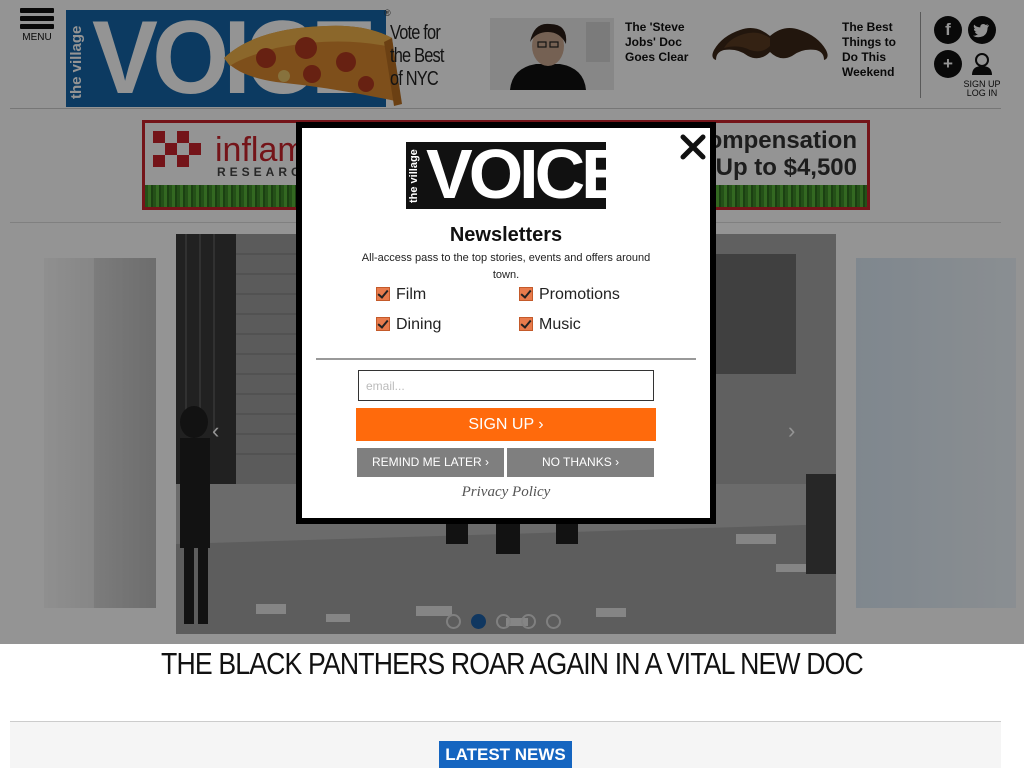 Image resolution: width=1024 pixels, height=768 pixels. I want to click on modal-divider, so click(506, 359).